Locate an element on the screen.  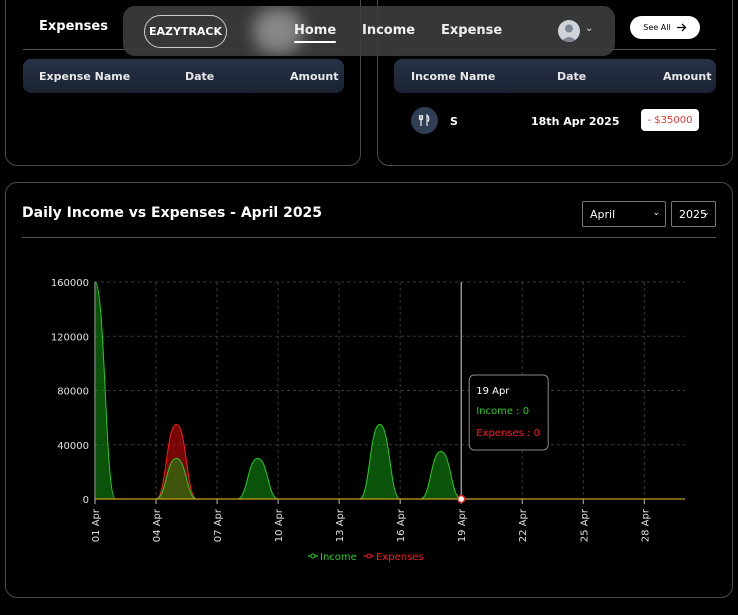
tooltip-income: Income : 0 is located at coordinates (502, 411).